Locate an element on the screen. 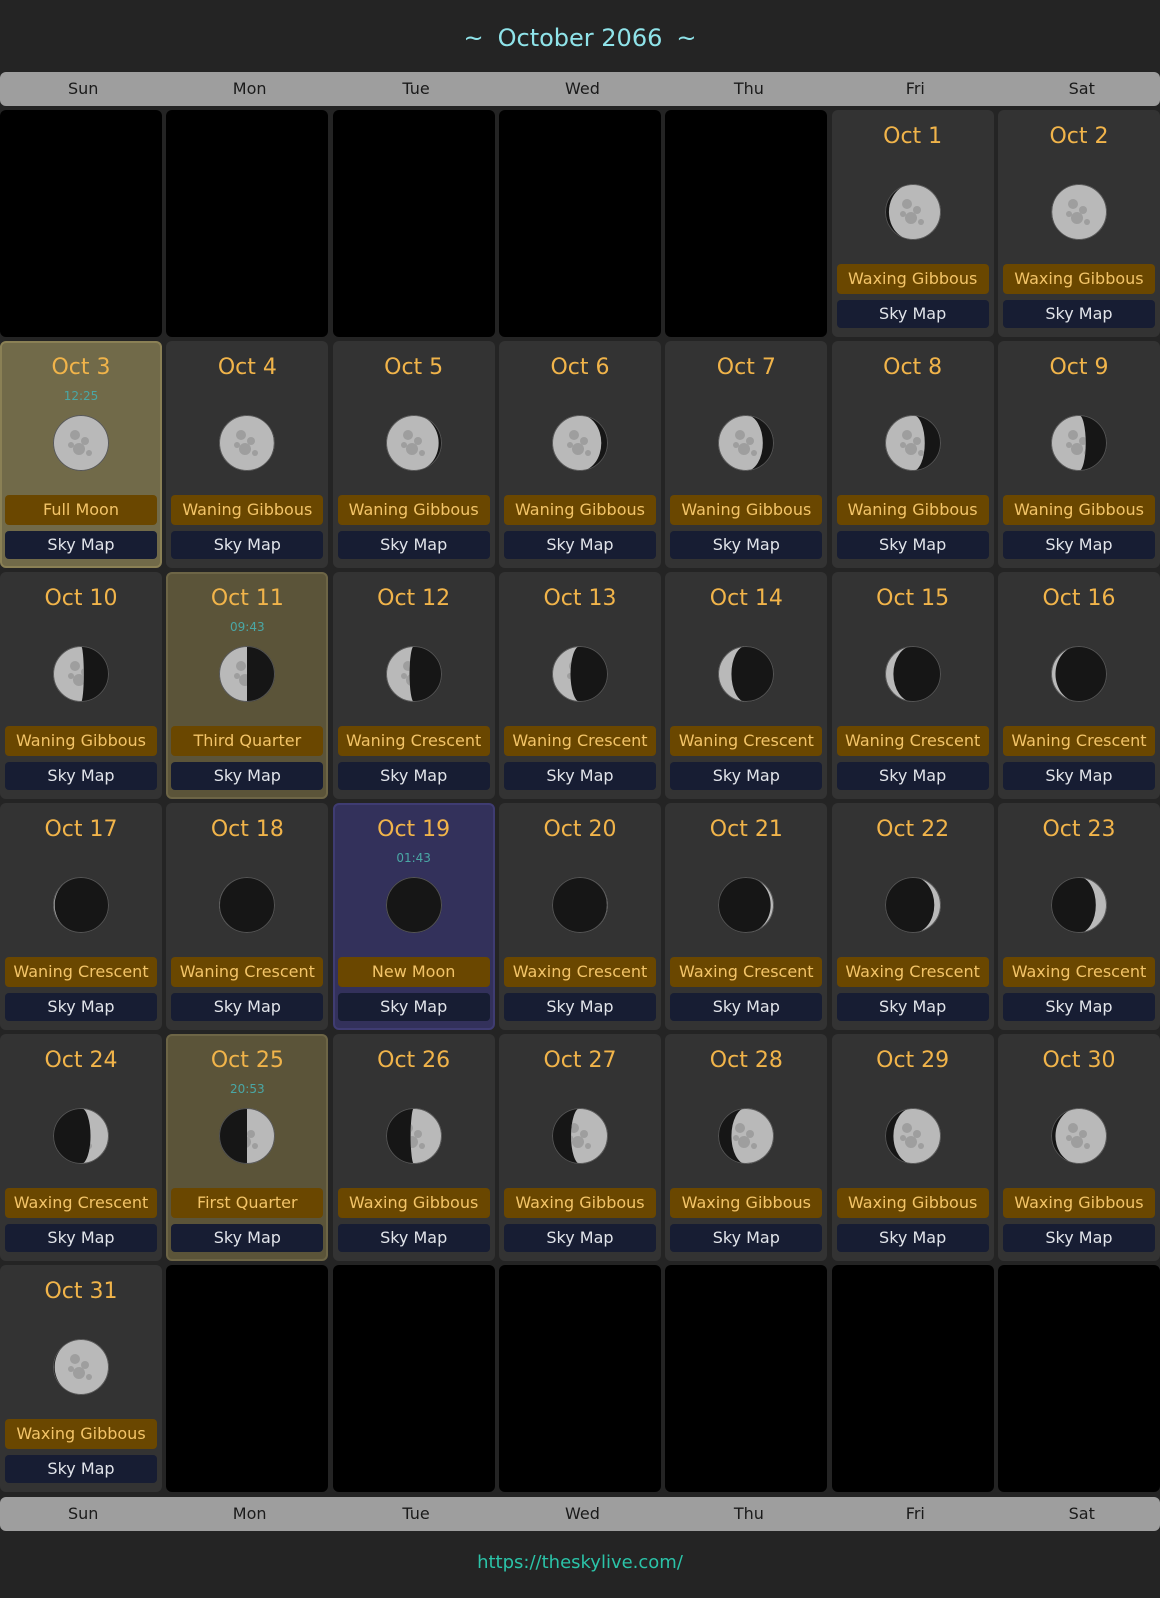  phase-label: Third Quarter is located at coordinates (247, 741).